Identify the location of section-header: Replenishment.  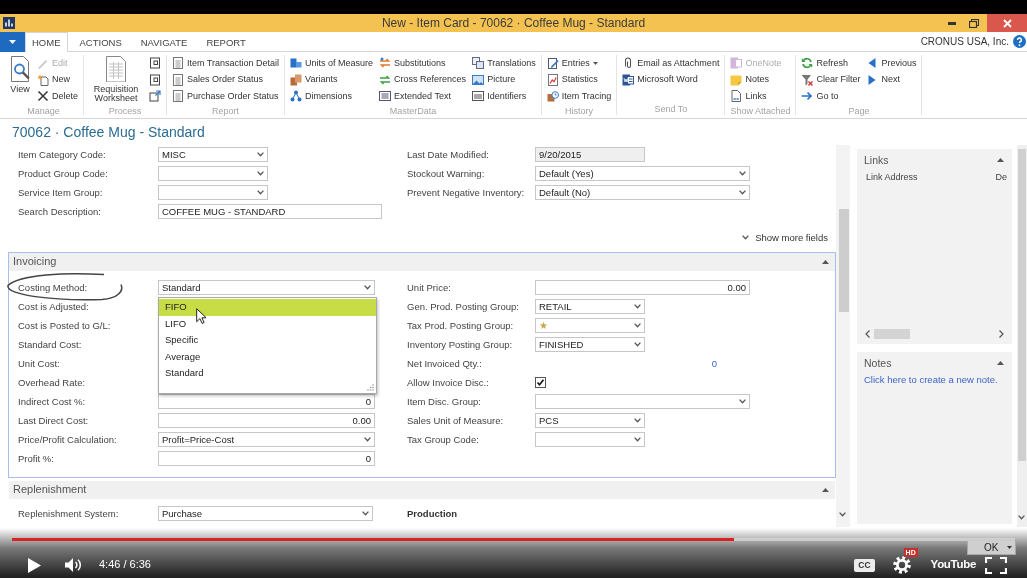
(422, 490).